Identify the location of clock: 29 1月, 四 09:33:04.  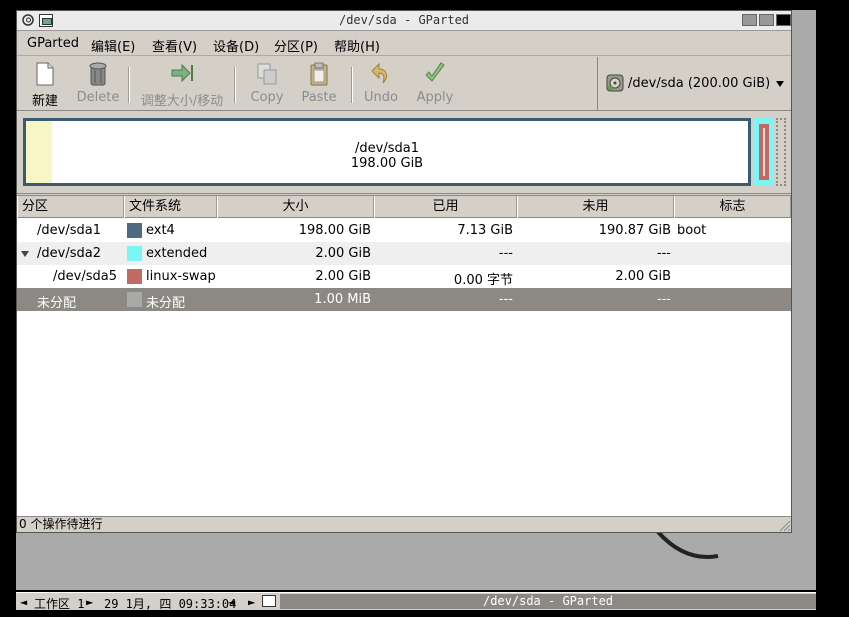
(170, 604).